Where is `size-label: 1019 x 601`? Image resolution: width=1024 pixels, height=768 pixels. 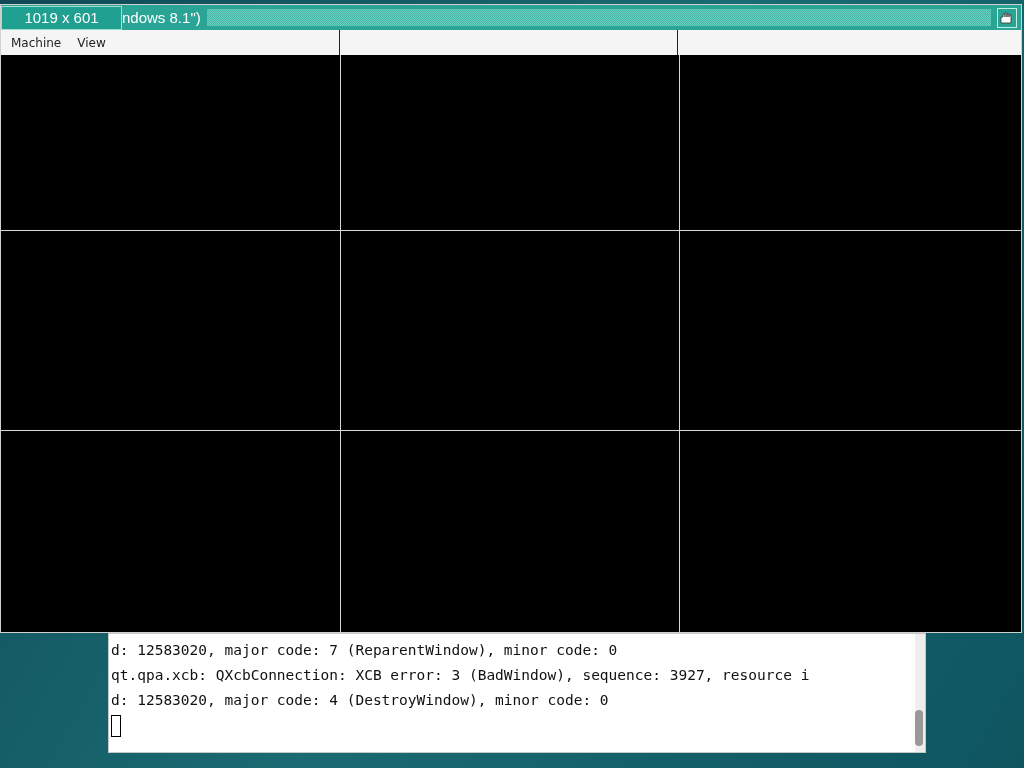
size-label: 1019 x 601 is located at coordinates (61, 17).